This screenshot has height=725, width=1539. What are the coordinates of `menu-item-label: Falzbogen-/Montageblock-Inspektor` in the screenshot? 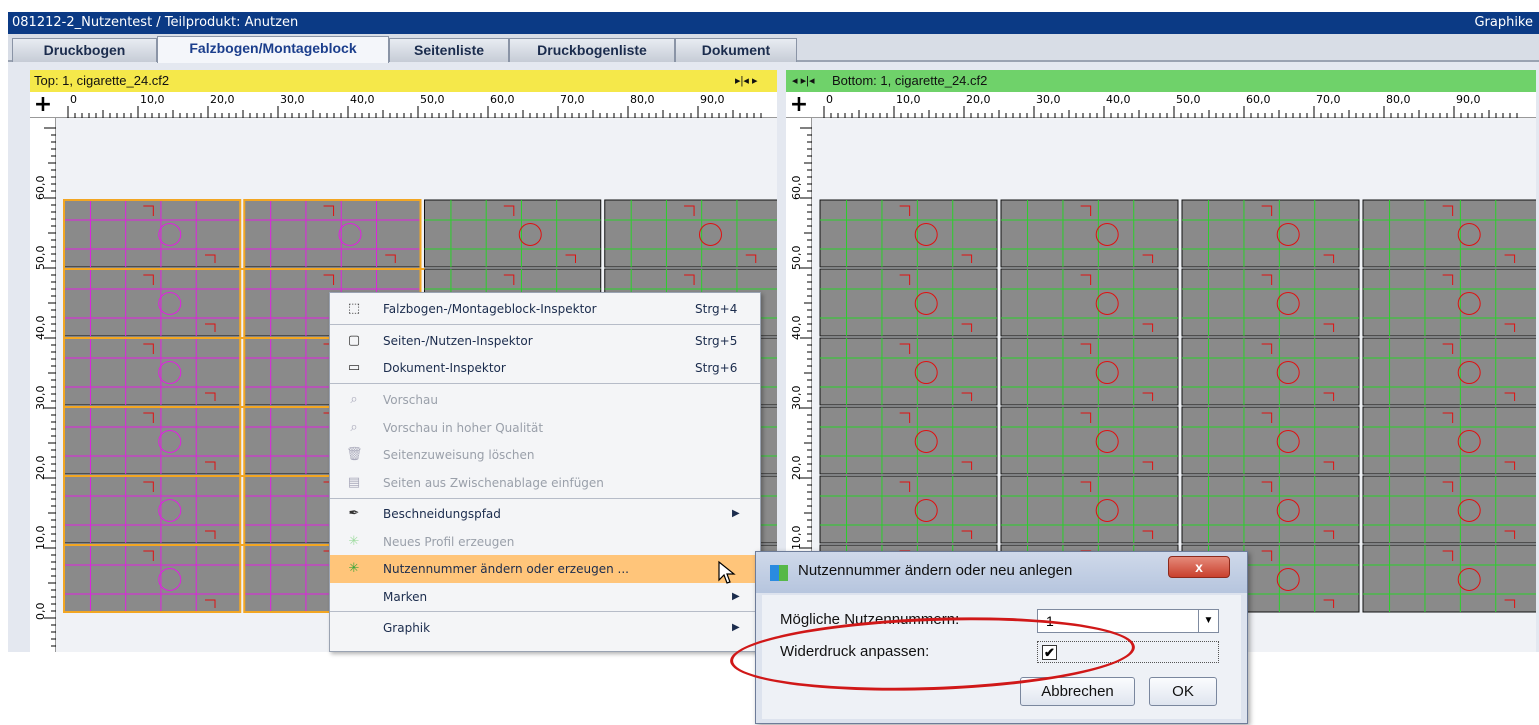 It's located at (490, 309).